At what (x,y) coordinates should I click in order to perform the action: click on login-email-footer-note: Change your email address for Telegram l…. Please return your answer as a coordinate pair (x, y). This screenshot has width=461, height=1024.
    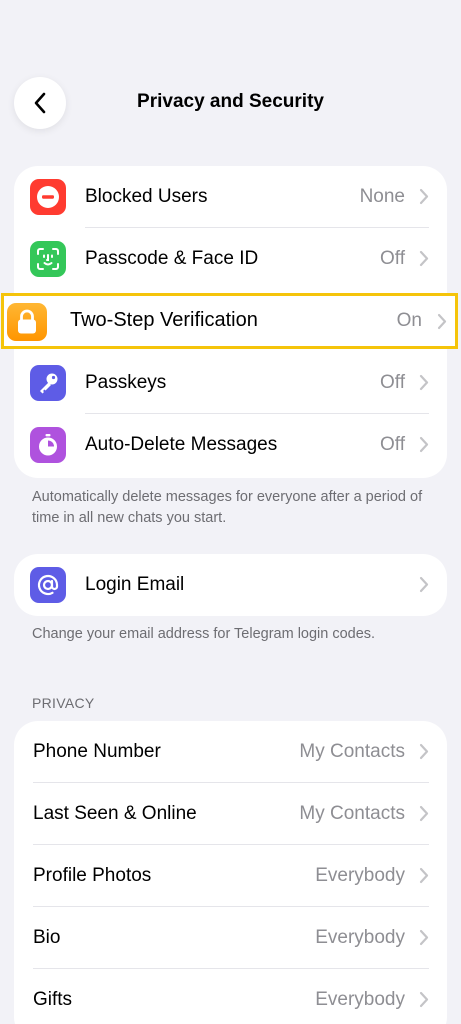
    Looking at the image, I should click on (204, 634).